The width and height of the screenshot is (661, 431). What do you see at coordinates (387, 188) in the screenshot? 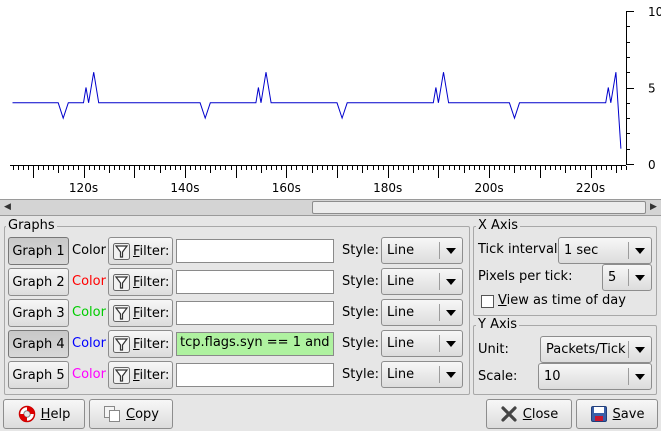
I see `x-tick-label: 180s` at bounding box center [387, 188].